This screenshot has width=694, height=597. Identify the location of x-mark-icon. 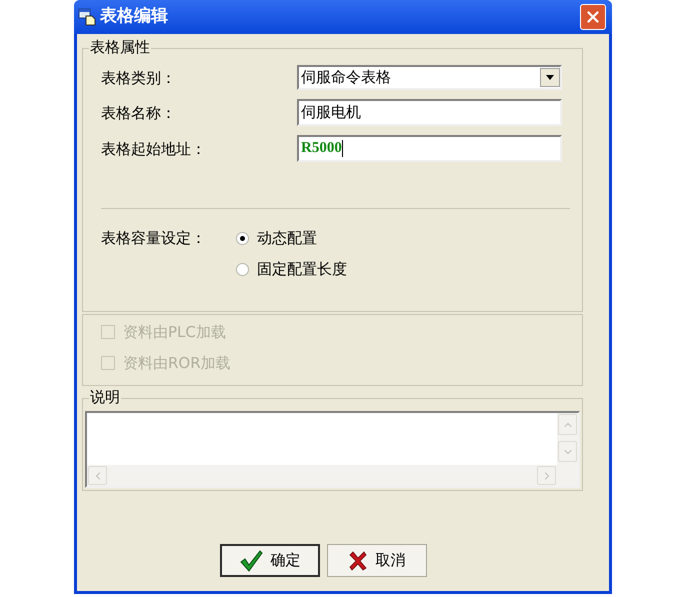
(358, 560).